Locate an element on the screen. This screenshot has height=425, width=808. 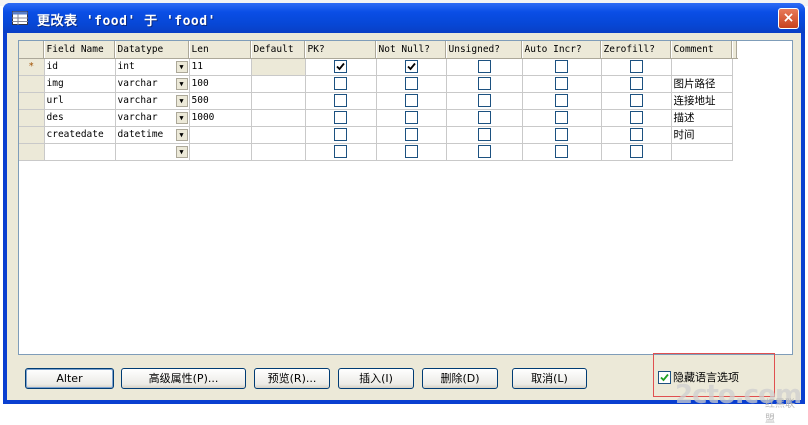
length-cell: 100 is located at coordinates (220, 84).